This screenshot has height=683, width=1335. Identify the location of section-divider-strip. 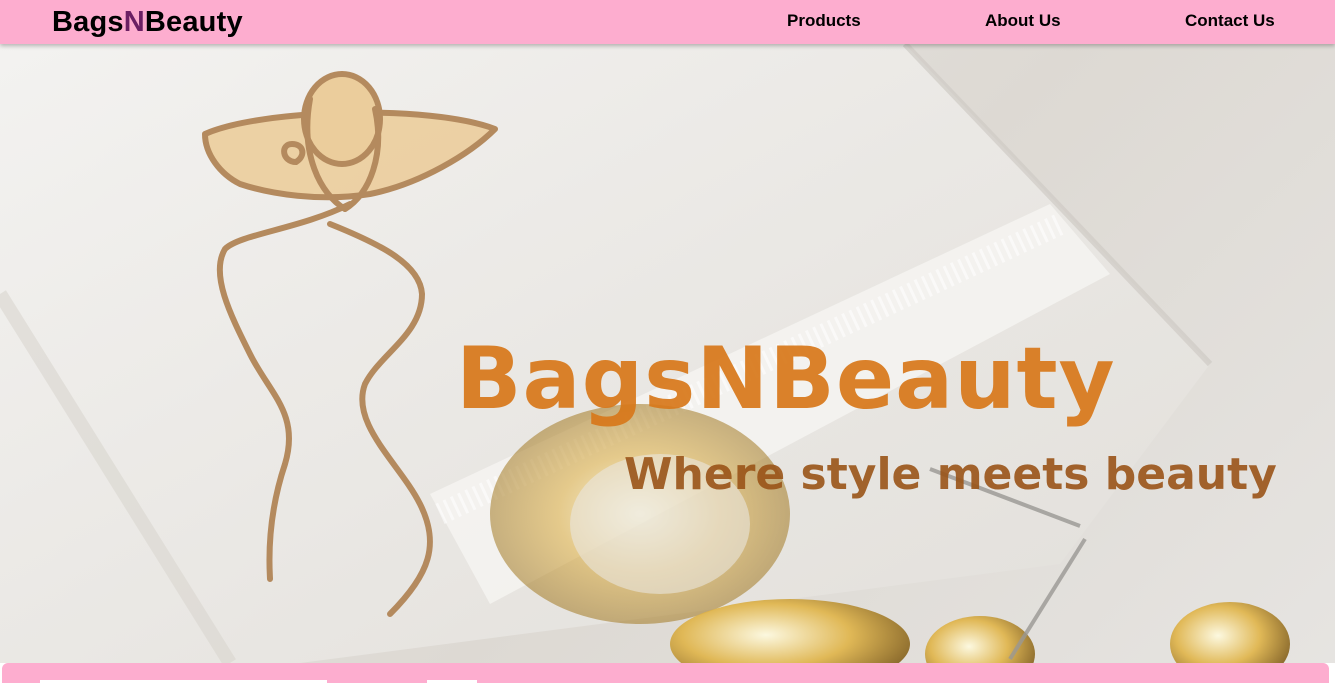
(665, 673).